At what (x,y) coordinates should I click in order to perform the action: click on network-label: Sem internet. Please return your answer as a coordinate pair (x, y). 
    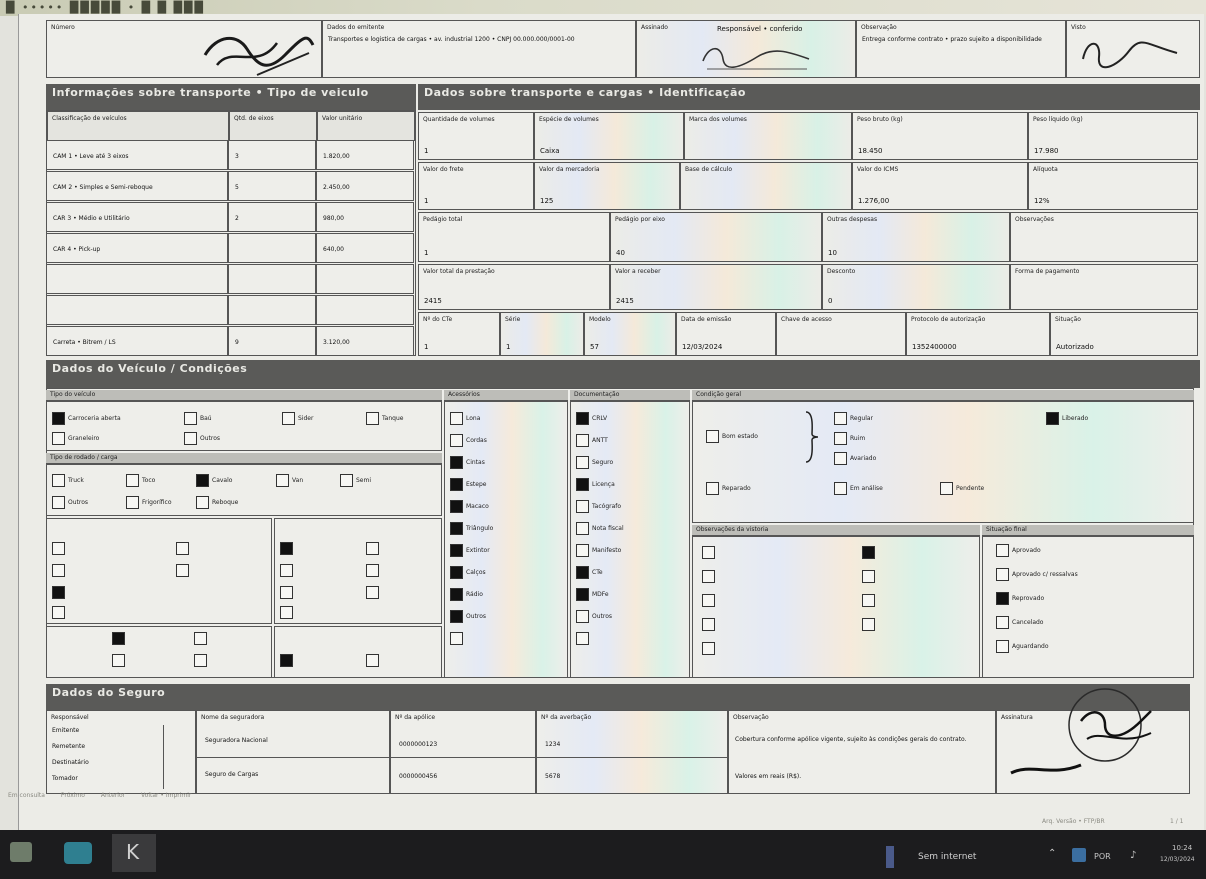
    Looking at the image, I should click on (947, 857).